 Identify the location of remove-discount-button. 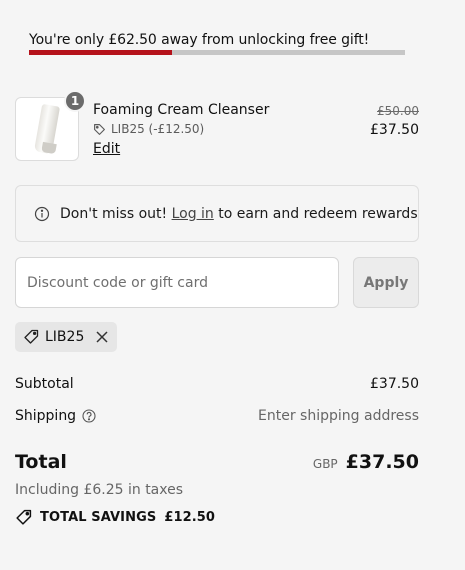
(102, 337).